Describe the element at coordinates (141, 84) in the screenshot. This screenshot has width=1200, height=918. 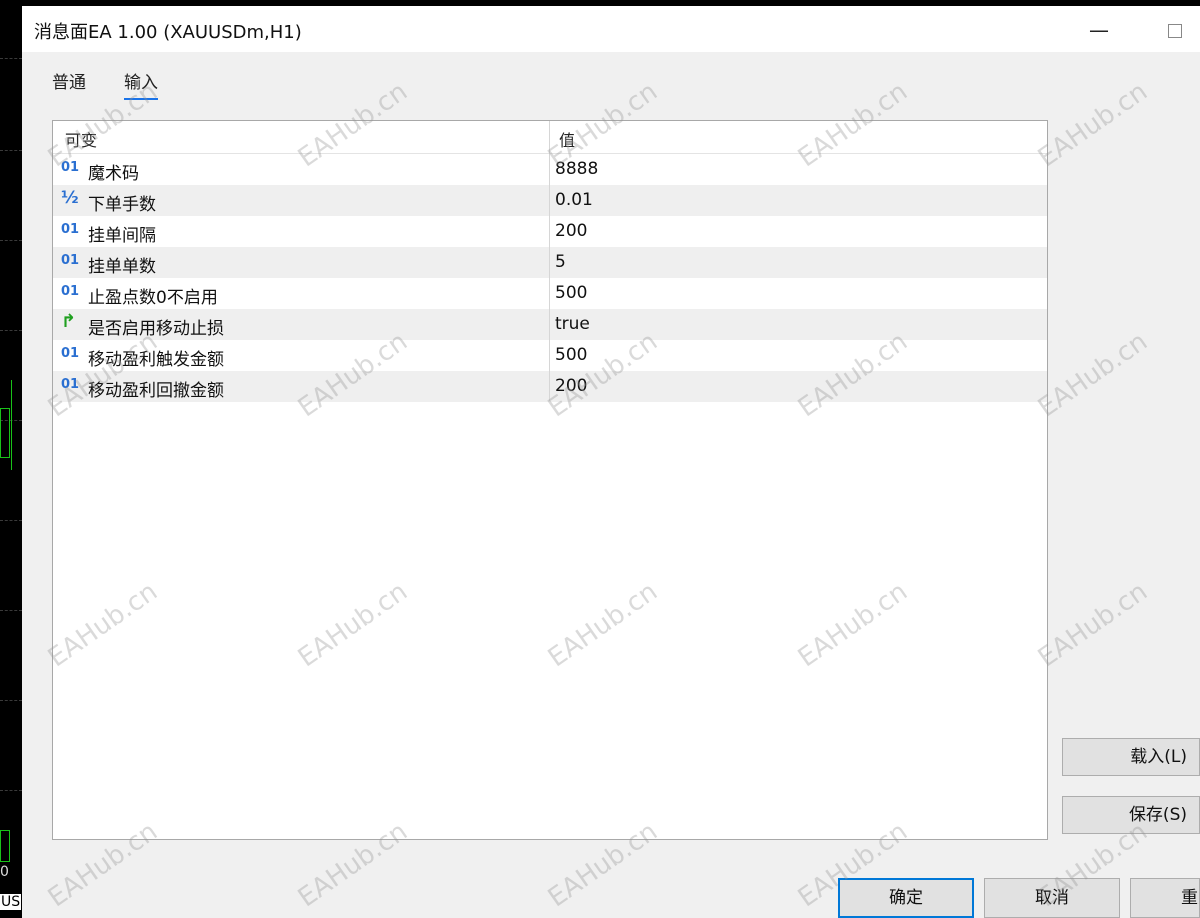
I see `tab-inputs: 输入` at that location.